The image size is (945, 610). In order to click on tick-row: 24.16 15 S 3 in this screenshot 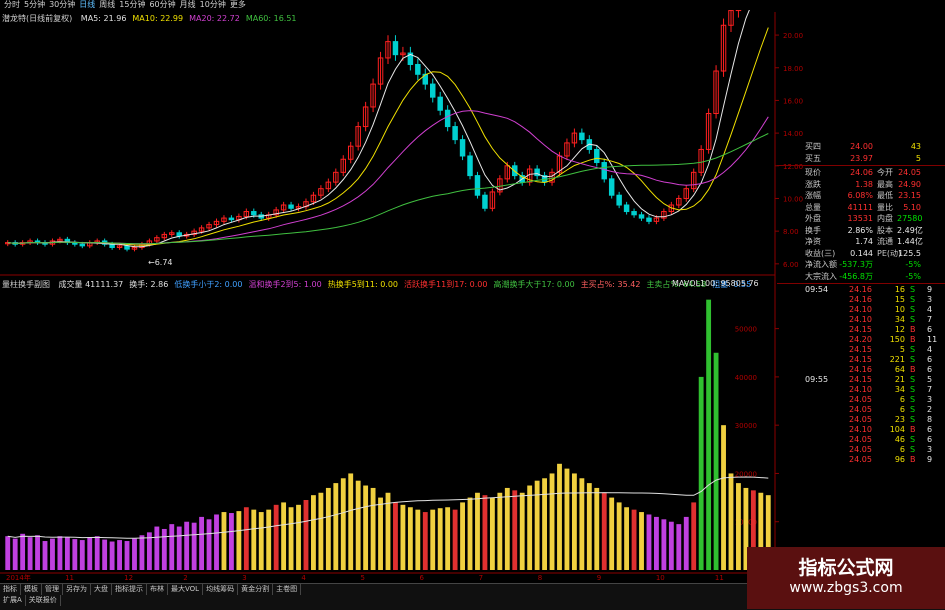, I will do `click(861, 300)`.